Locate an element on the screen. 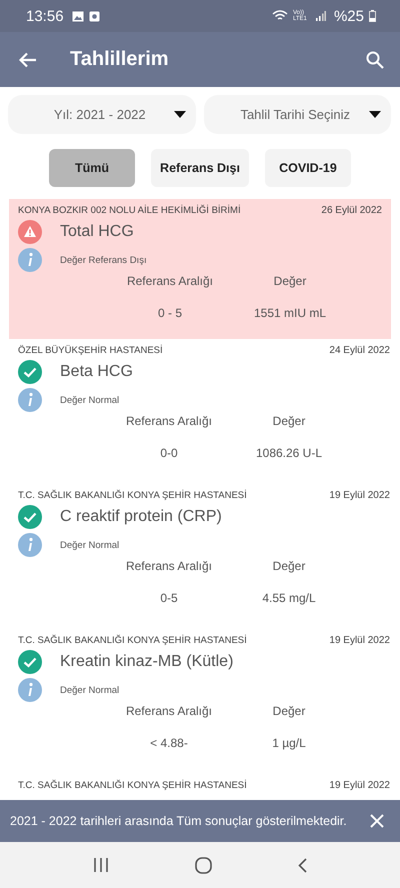 This screenshot has width=400, height=888. clock: 13:56 is located at coordinates (45, 16).